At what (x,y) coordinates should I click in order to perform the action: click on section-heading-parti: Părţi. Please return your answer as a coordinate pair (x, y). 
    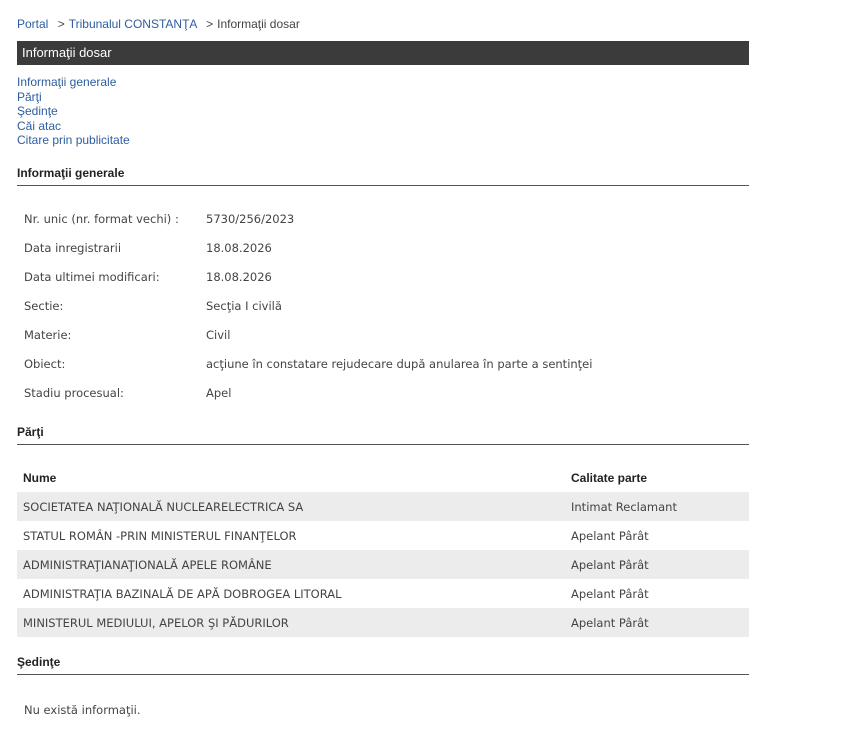
    Looking at the image, I should click on (383, 435).